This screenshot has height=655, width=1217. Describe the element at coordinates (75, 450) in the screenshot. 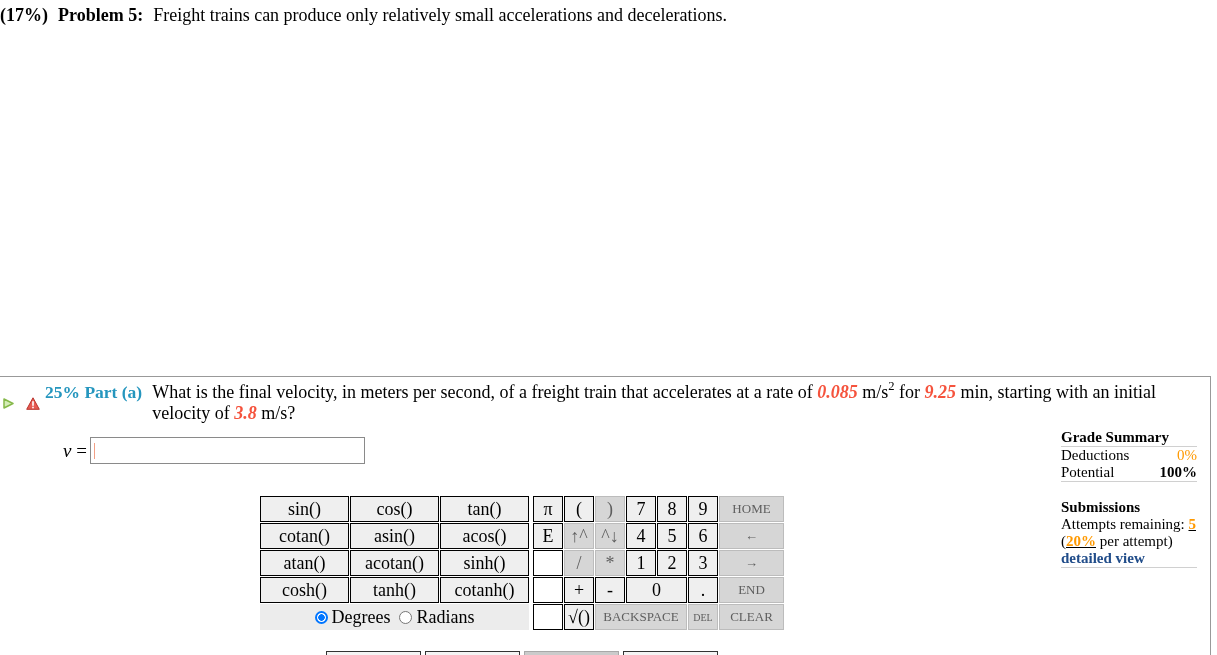

I see `answer-label: v =` at that location.